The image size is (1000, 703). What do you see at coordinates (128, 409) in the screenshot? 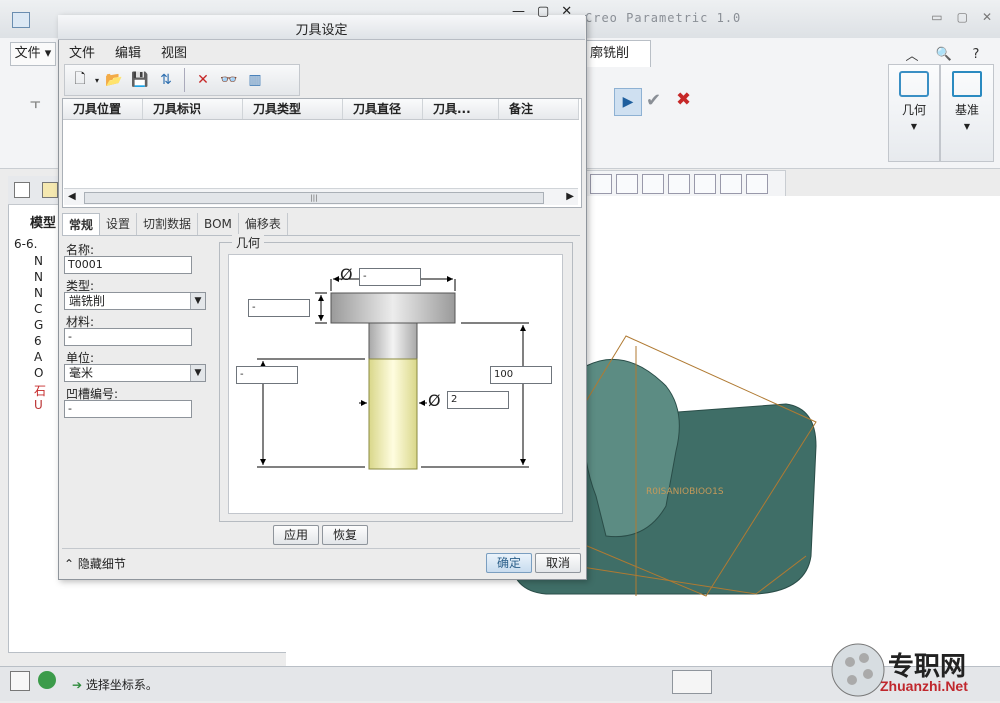
I see `groove-input: -` at bounding box center [128, 409].